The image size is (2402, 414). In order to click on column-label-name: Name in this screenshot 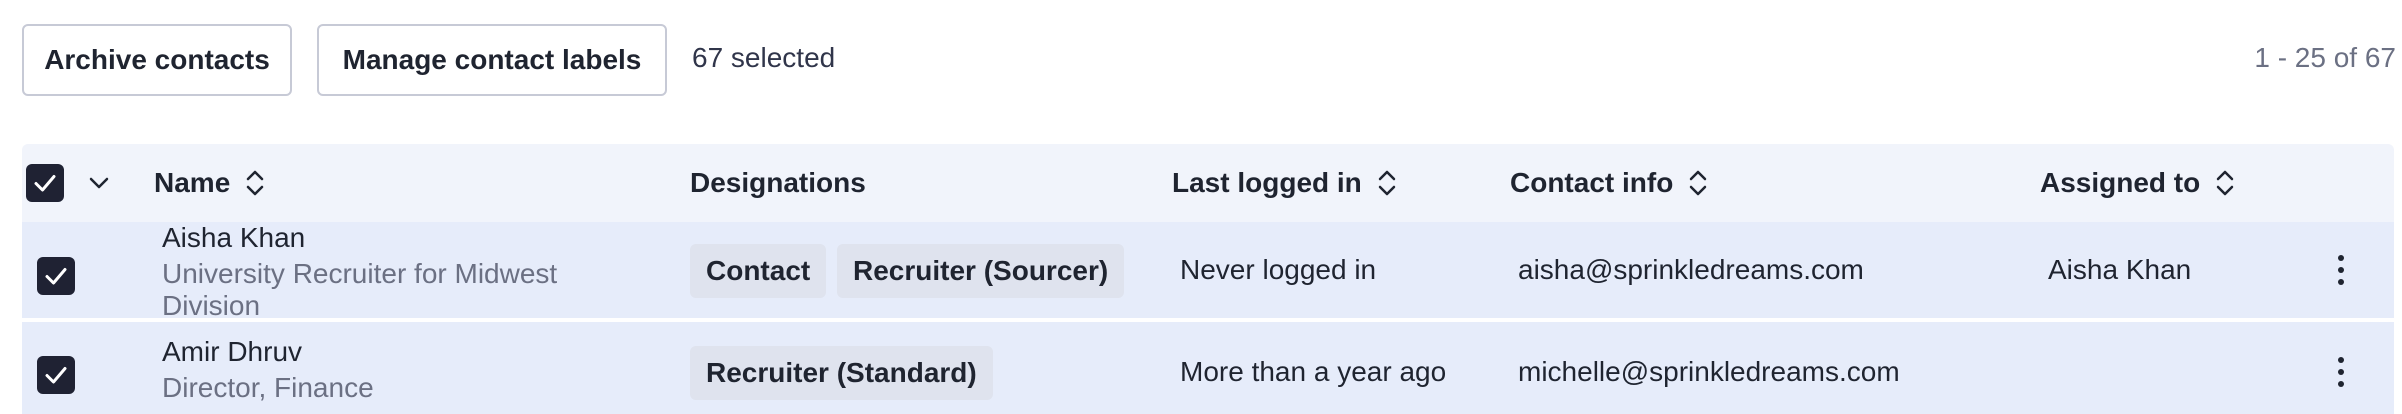, I will do `click(192, 182)`.